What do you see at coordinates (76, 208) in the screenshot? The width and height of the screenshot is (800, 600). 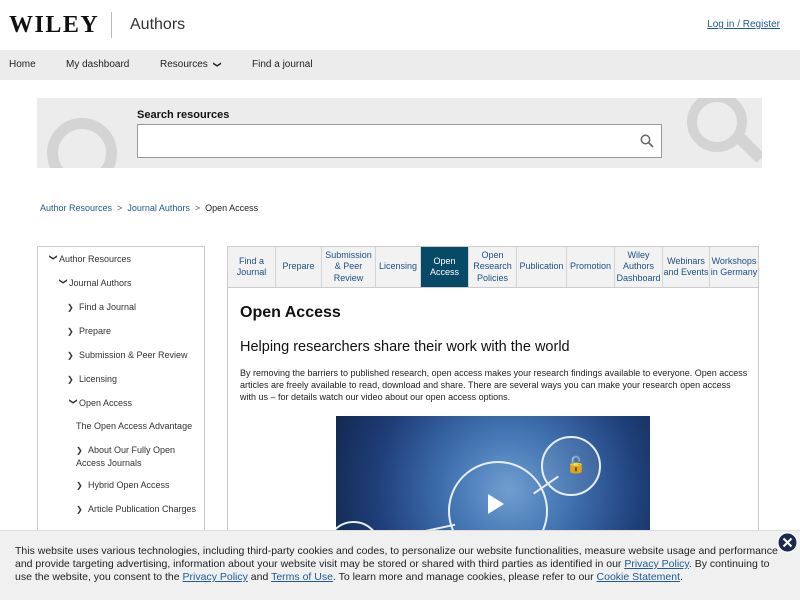 I see `breadcrumb-author-resources: Author Resources` at bounding box center [76, 208].